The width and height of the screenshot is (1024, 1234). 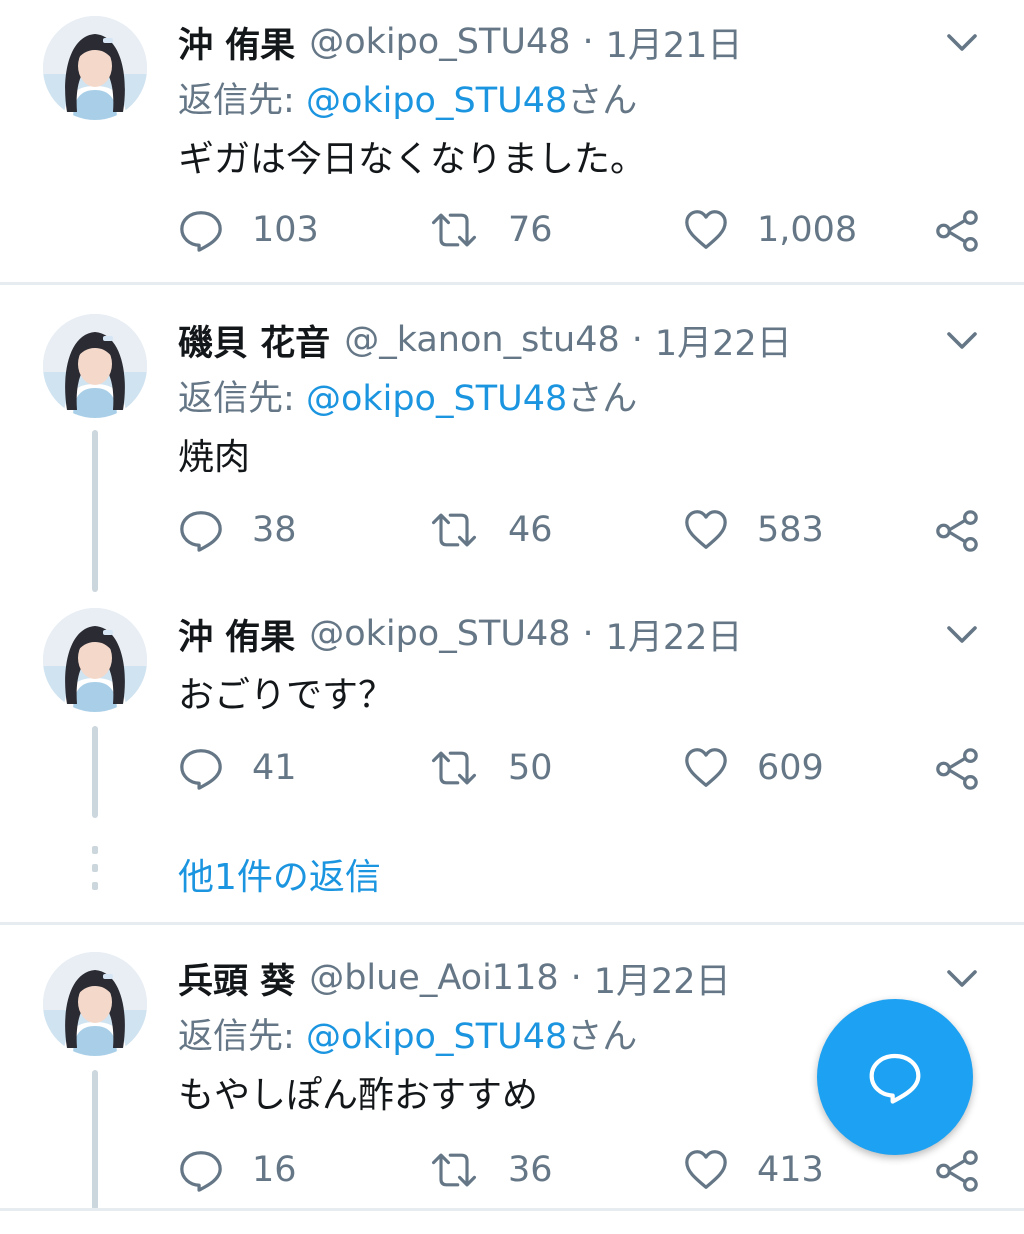 I want to click on tweet-header: 沖 侑果 @okipo_STU48 · 1月22日, so click(x=460, y=634).